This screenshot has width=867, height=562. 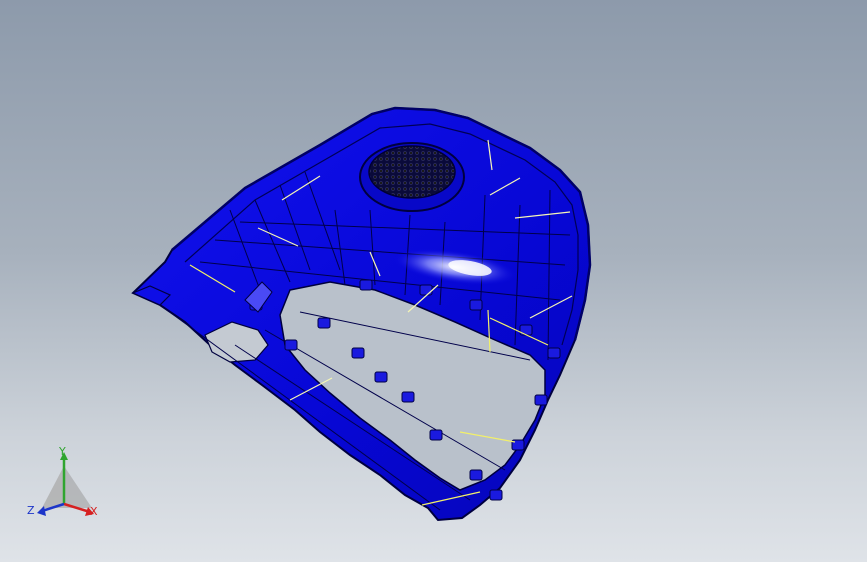 I want to click on speaker-housing, so click(x=412, y=177).